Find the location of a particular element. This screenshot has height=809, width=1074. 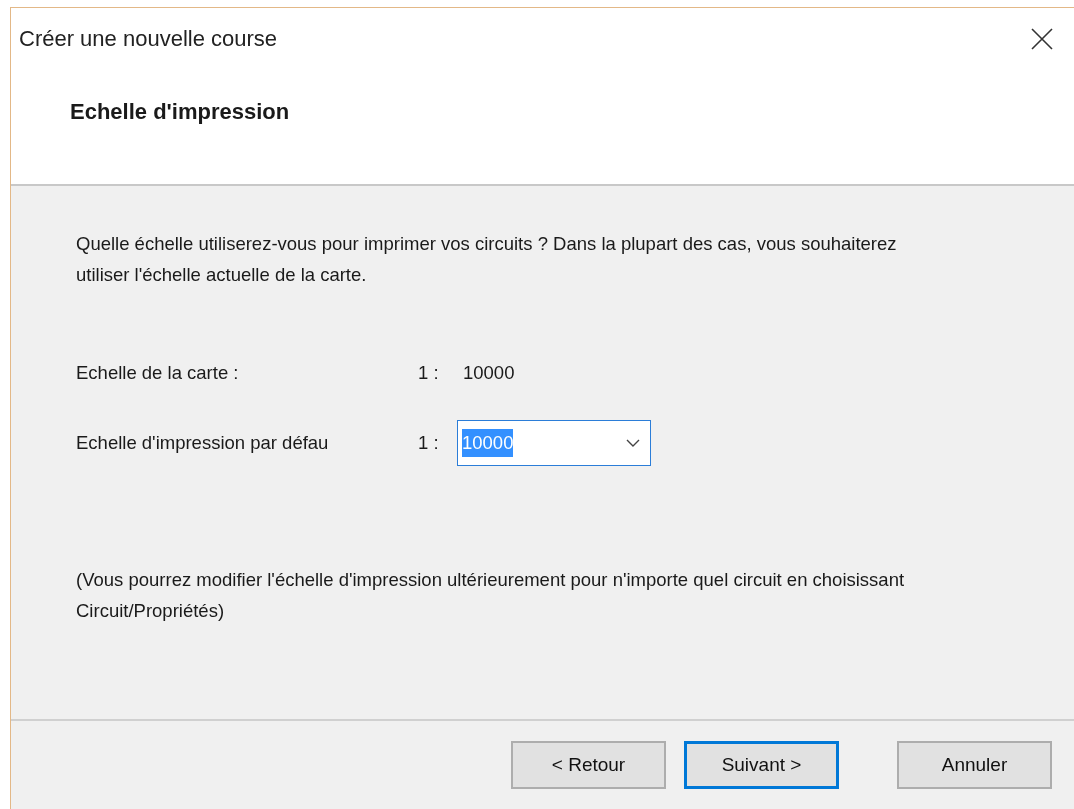

wizard-button: Suivant > is located at coordinates (761, 765).